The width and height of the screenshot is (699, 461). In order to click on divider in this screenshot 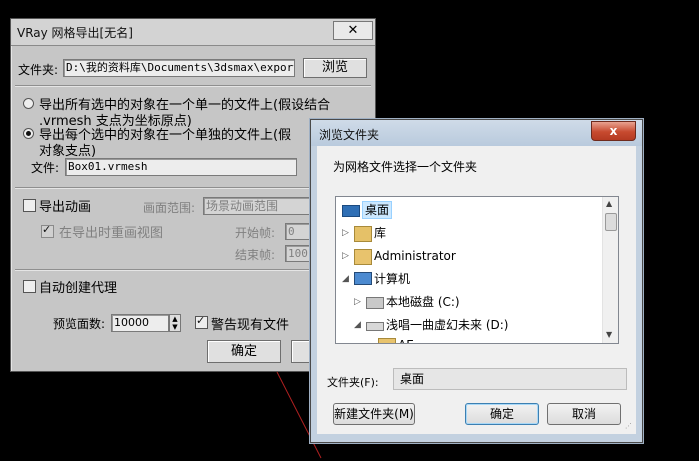, I will do `click(193, 86)`.